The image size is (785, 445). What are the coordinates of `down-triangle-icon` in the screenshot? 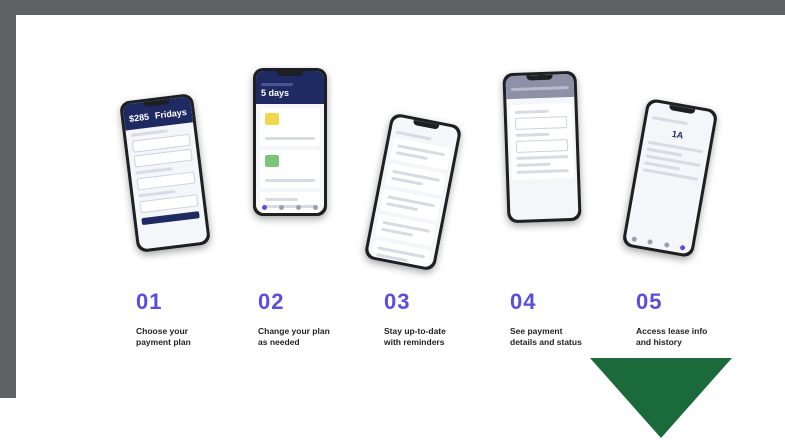 It's located at (661, 398).